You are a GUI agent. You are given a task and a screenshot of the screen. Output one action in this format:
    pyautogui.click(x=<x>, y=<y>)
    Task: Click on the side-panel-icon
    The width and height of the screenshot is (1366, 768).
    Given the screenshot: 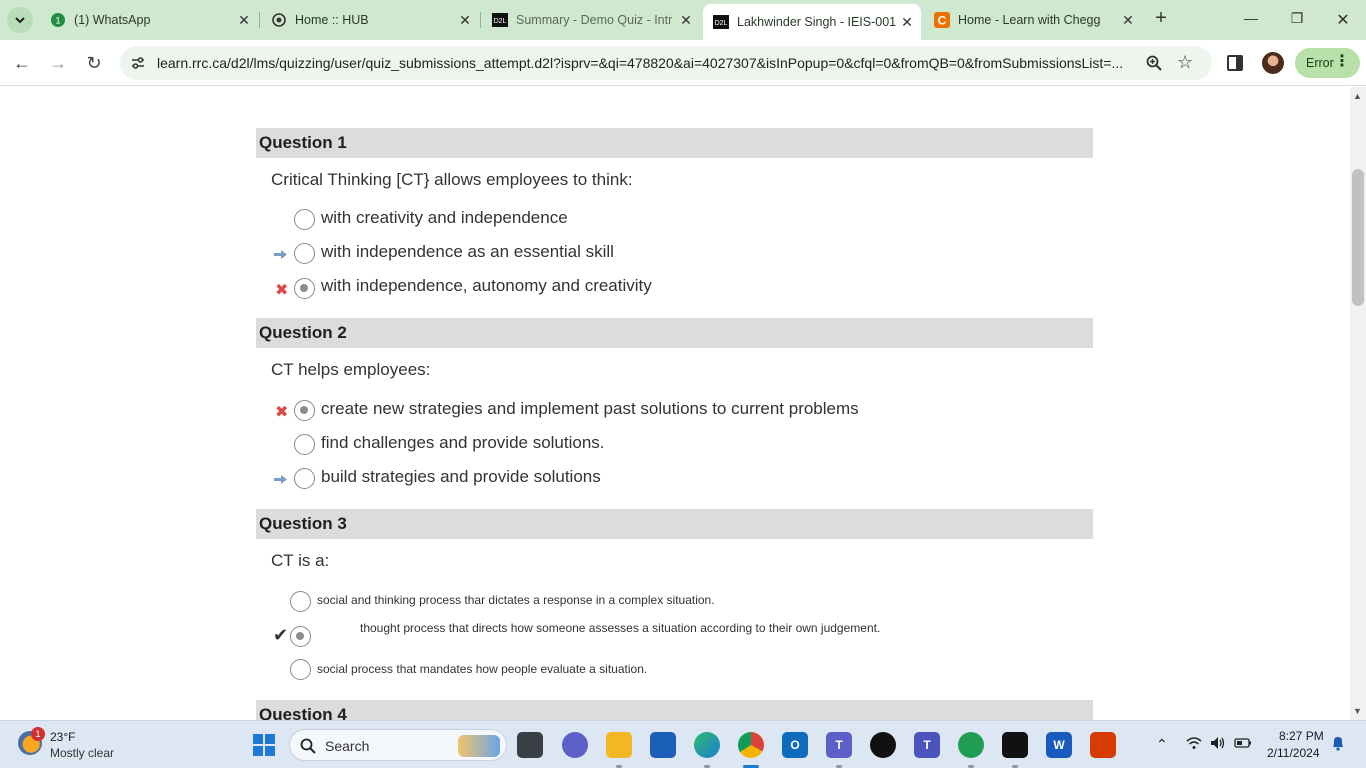 What is the action you would take?
    pyautogui.click(x=1235, y=63)
    